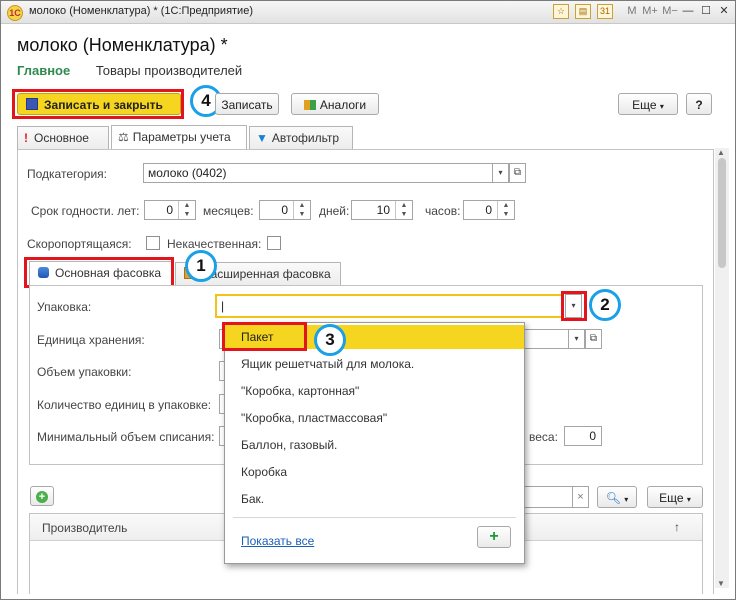 The width and height of the screenshot is (736, 600). What do you see at coordinates (43, 70) in the screenshot?
I see `nav-main: Главное` at bounding box center [43, 70].